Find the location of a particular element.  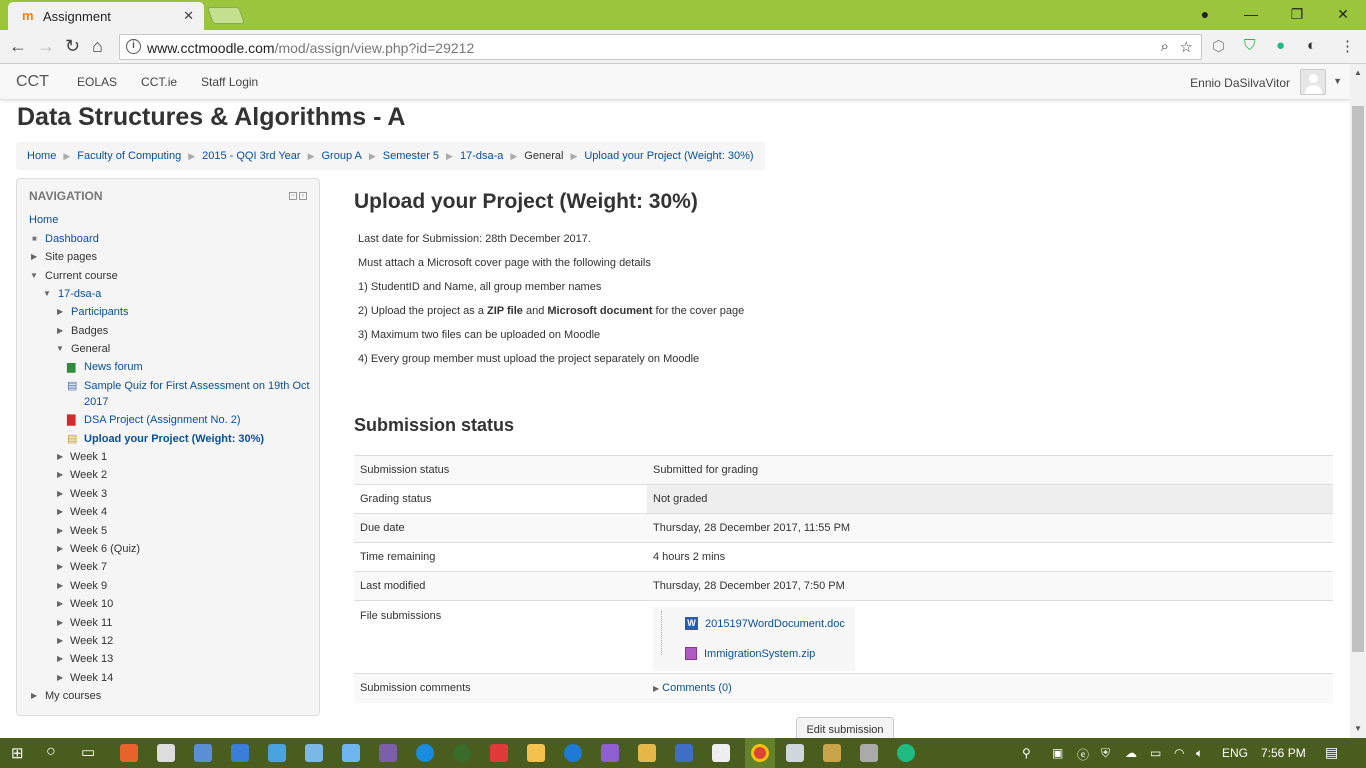

avatar is located at coordinates (1313, 82).